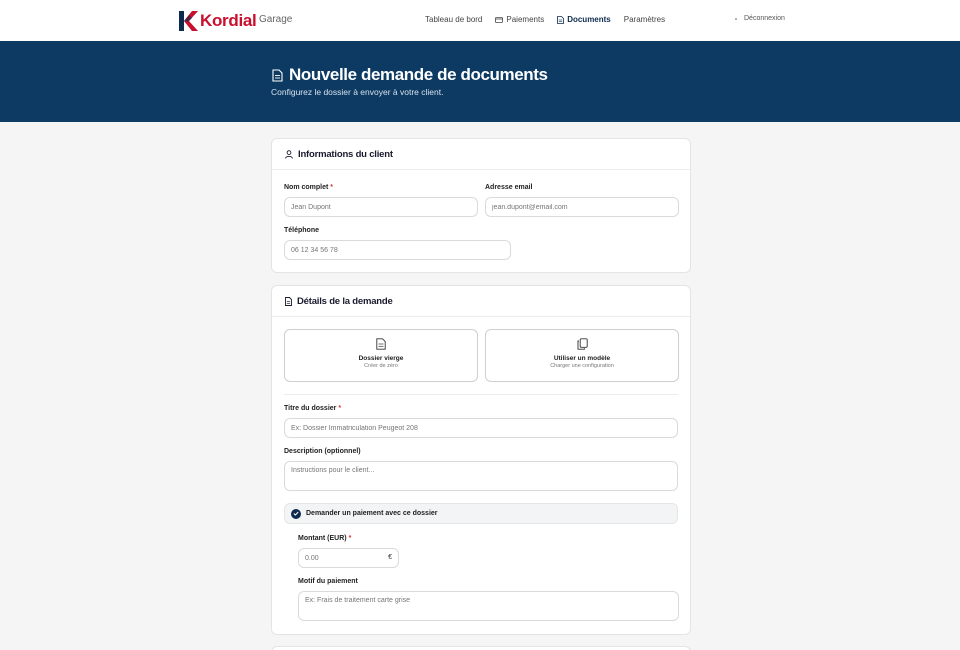 The image size is (960, 650). I want to click on payment-reason-textarea, so click(488, 606).